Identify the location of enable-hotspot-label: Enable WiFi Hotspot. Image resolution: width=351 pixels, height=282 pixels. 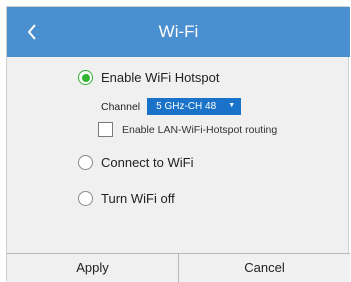
(160, 77).